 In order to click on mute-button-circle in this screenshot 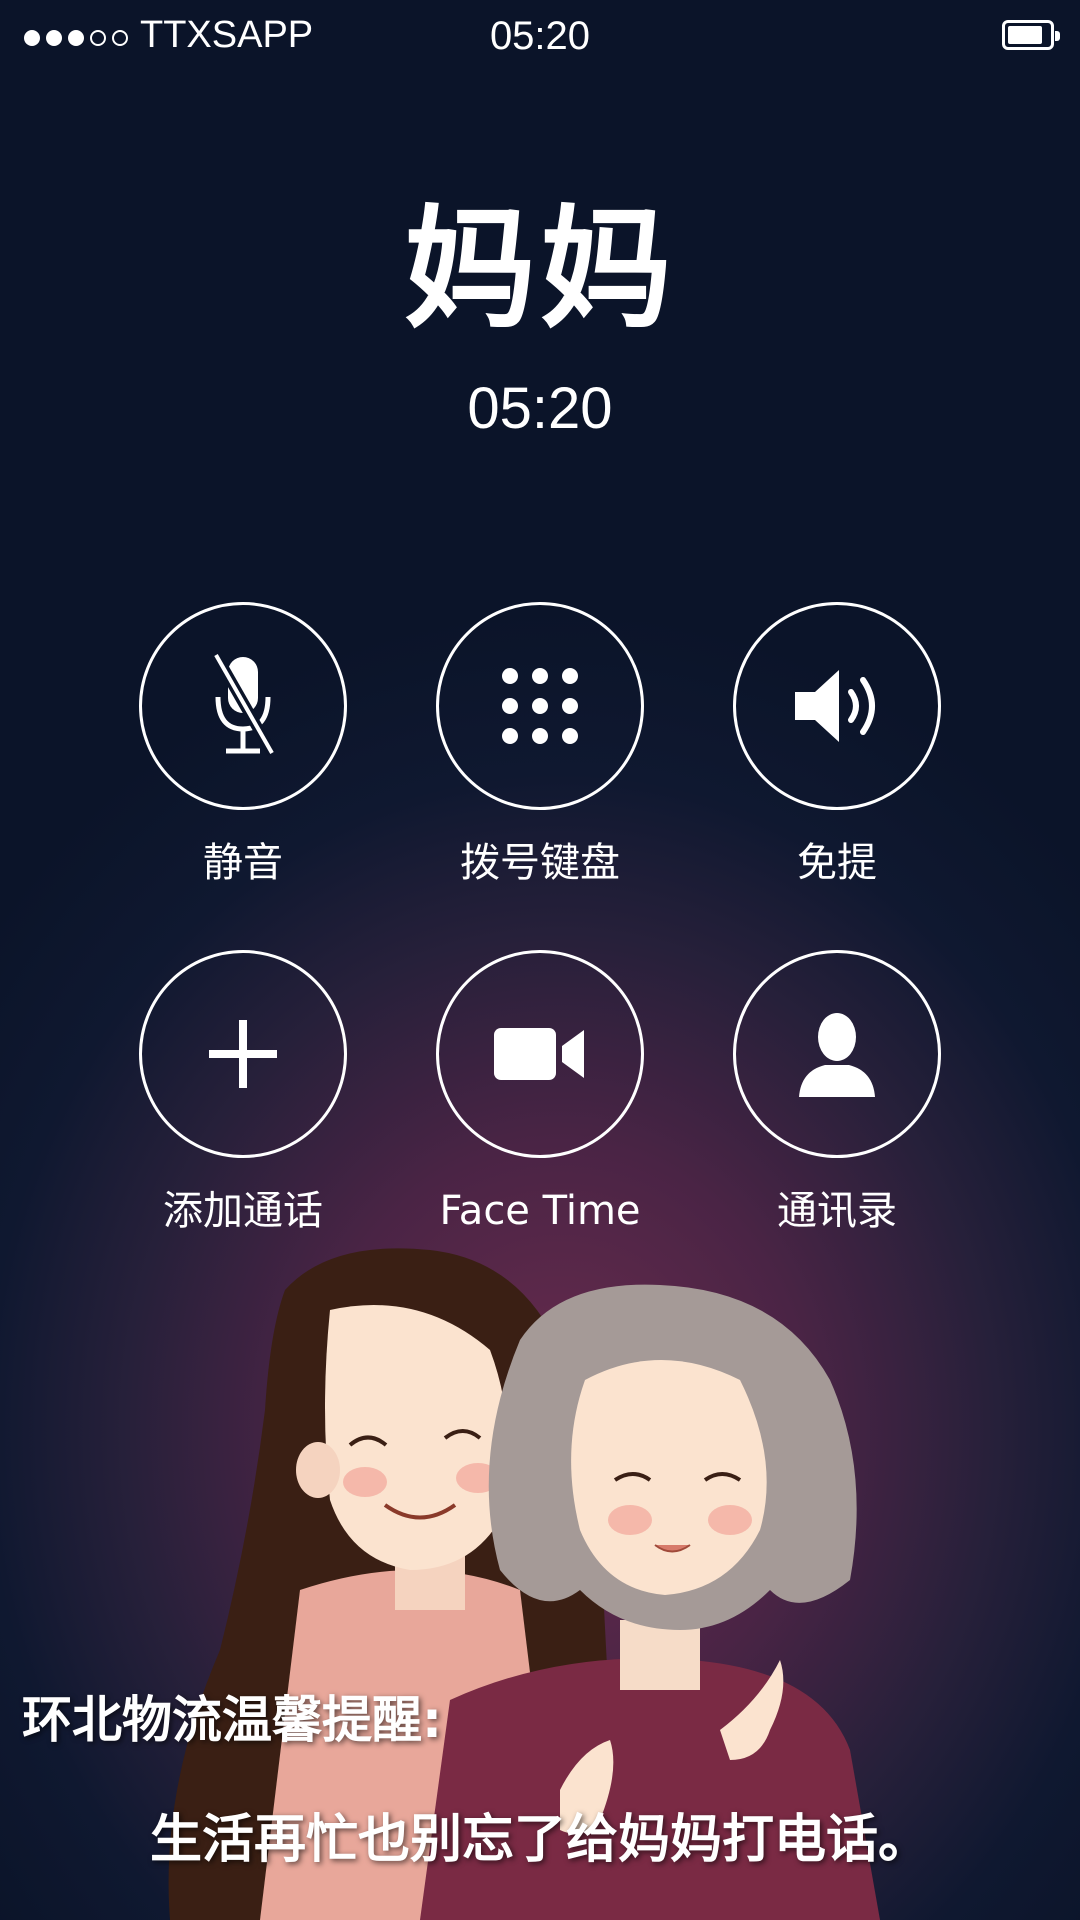, I will do `click(243, 706)`.